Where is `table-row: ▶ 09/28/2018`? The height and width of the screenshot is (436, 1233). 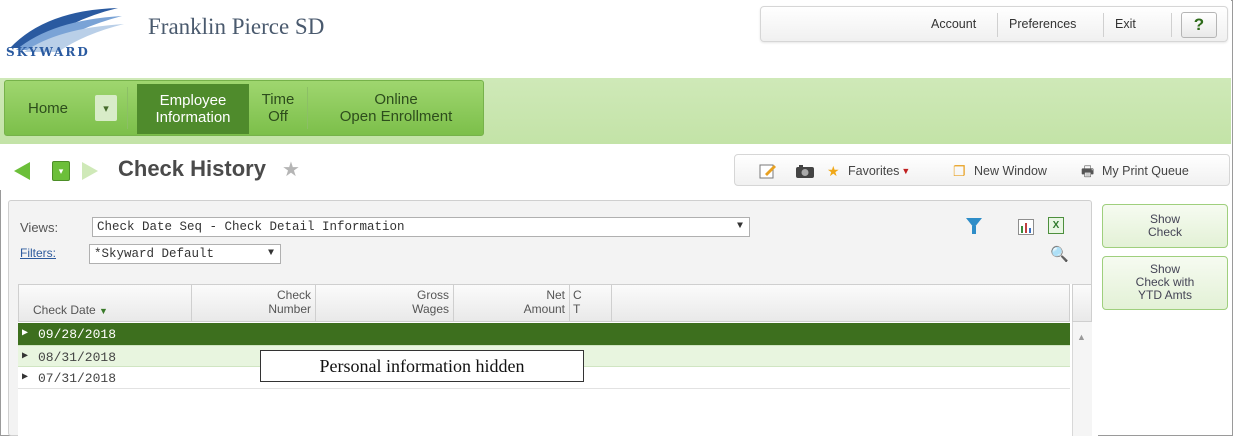
table-row: ▶ 09/28/2018 is located at coordinates (544, 334).